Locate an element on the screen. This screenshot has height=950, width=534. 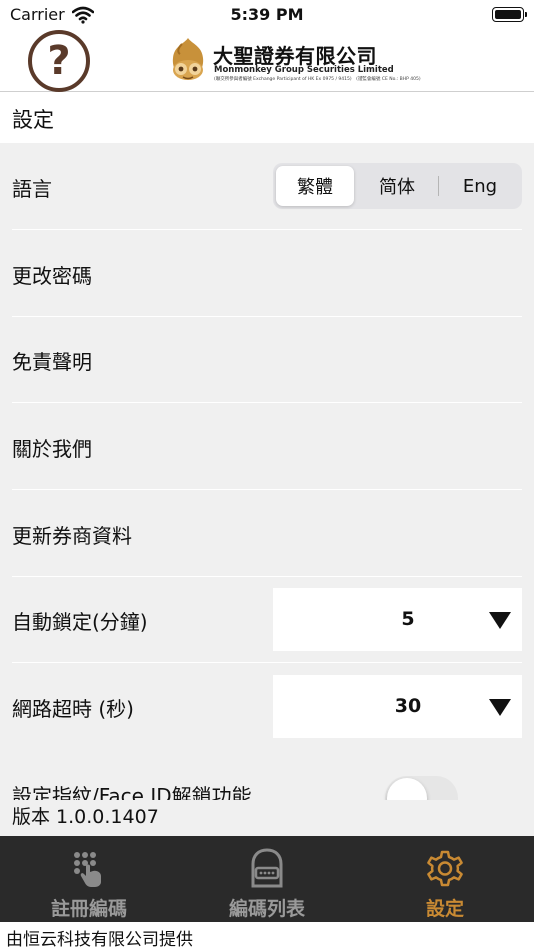
change-password-row: 更改密碼 is located at coordinates (267, 273).